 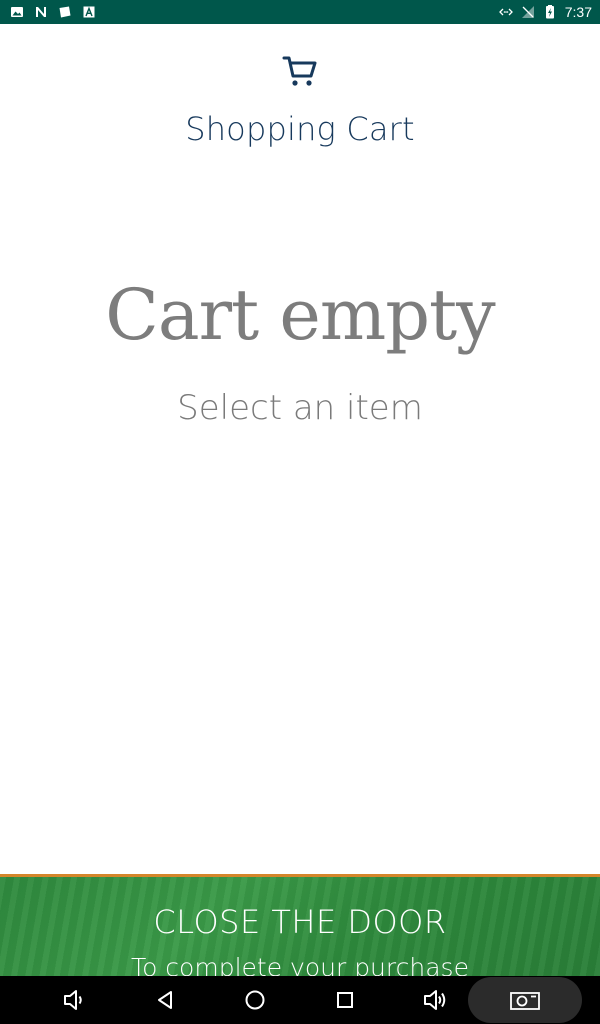 I want to click on home-icon, so click(x=255, y=1000).